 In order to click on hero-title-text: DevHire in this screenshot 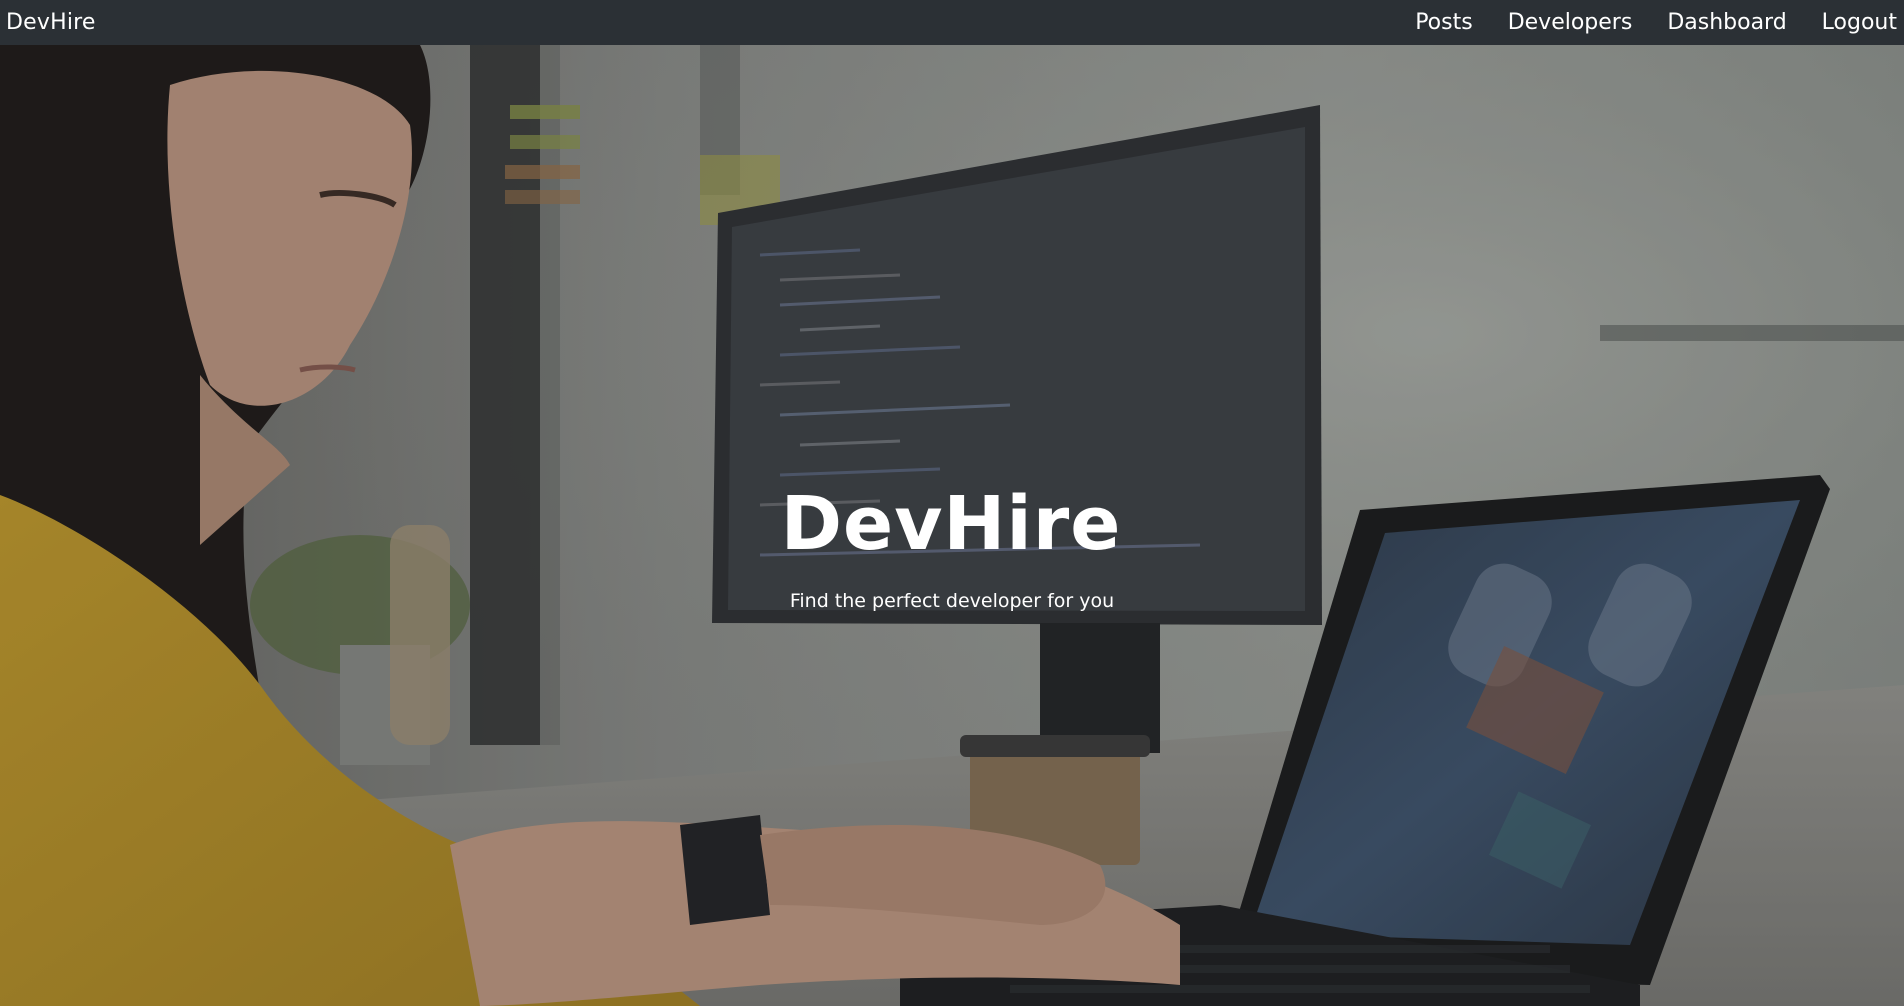, I will do `click(951, 524)`.